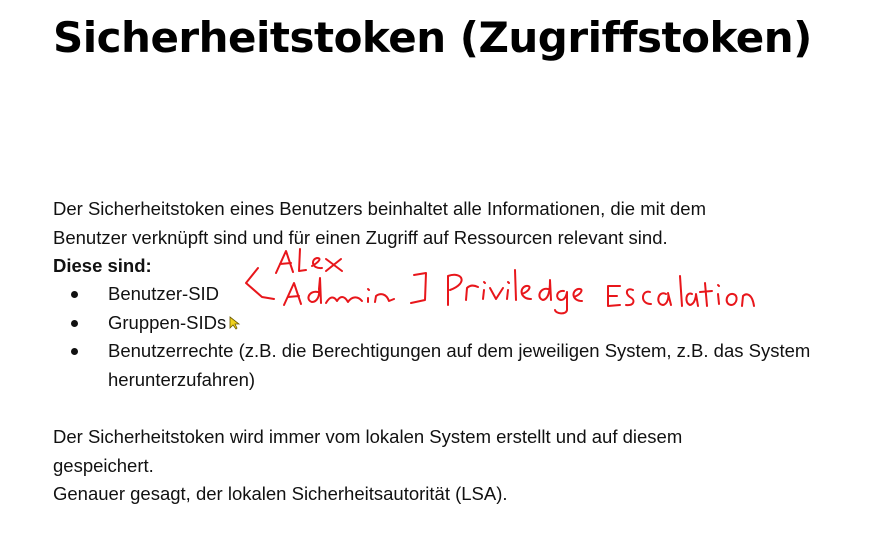  What do you see at coordinates (167, 322) in the screenshot?
I see `list-item-text: Gruppen-SIDs` at bounding box center [167, 322].